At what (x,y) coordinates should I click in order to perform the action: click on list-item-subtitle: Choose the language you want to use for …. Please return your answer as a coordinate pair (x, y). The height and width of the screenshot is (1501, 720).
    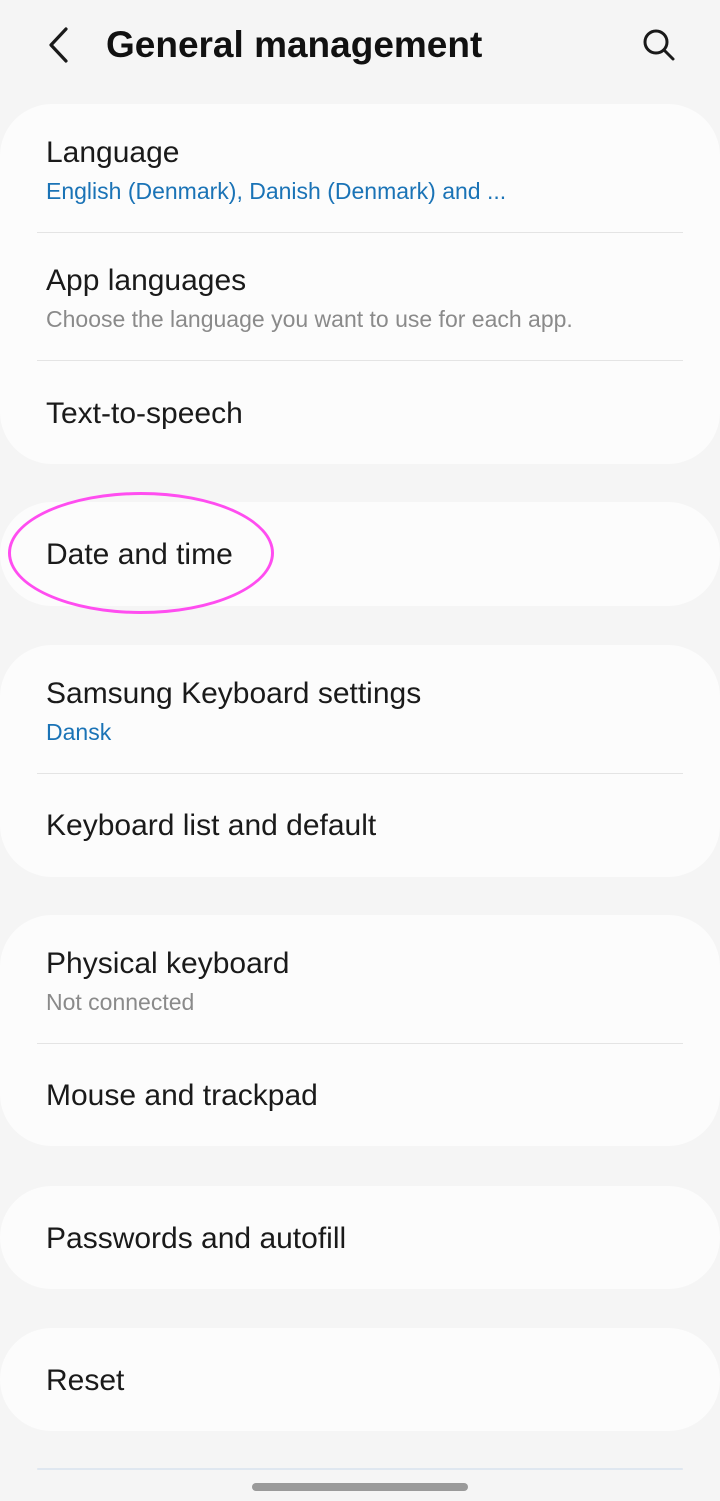
    Looking at the image, I should click on (309, 319).